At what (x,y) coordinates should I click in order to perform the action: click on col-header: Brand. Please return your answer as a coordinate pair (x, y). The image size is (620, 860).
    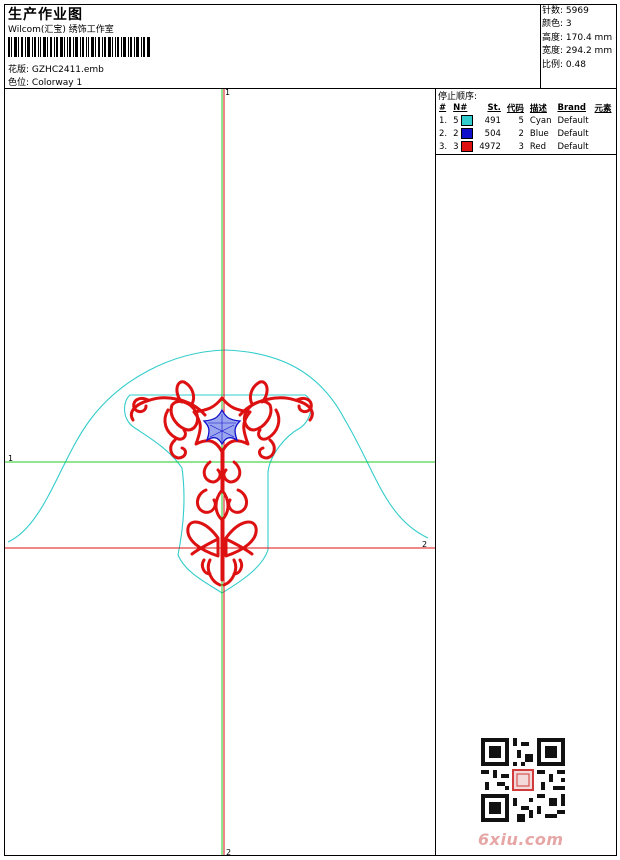
    Looking at the image, I should click on (572, 107).